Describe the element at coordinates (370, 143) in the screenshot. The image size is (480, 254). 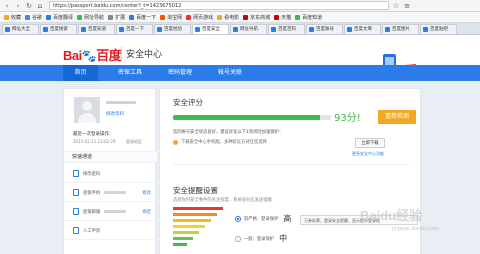
I see `download-button: 立即下载` at that location.